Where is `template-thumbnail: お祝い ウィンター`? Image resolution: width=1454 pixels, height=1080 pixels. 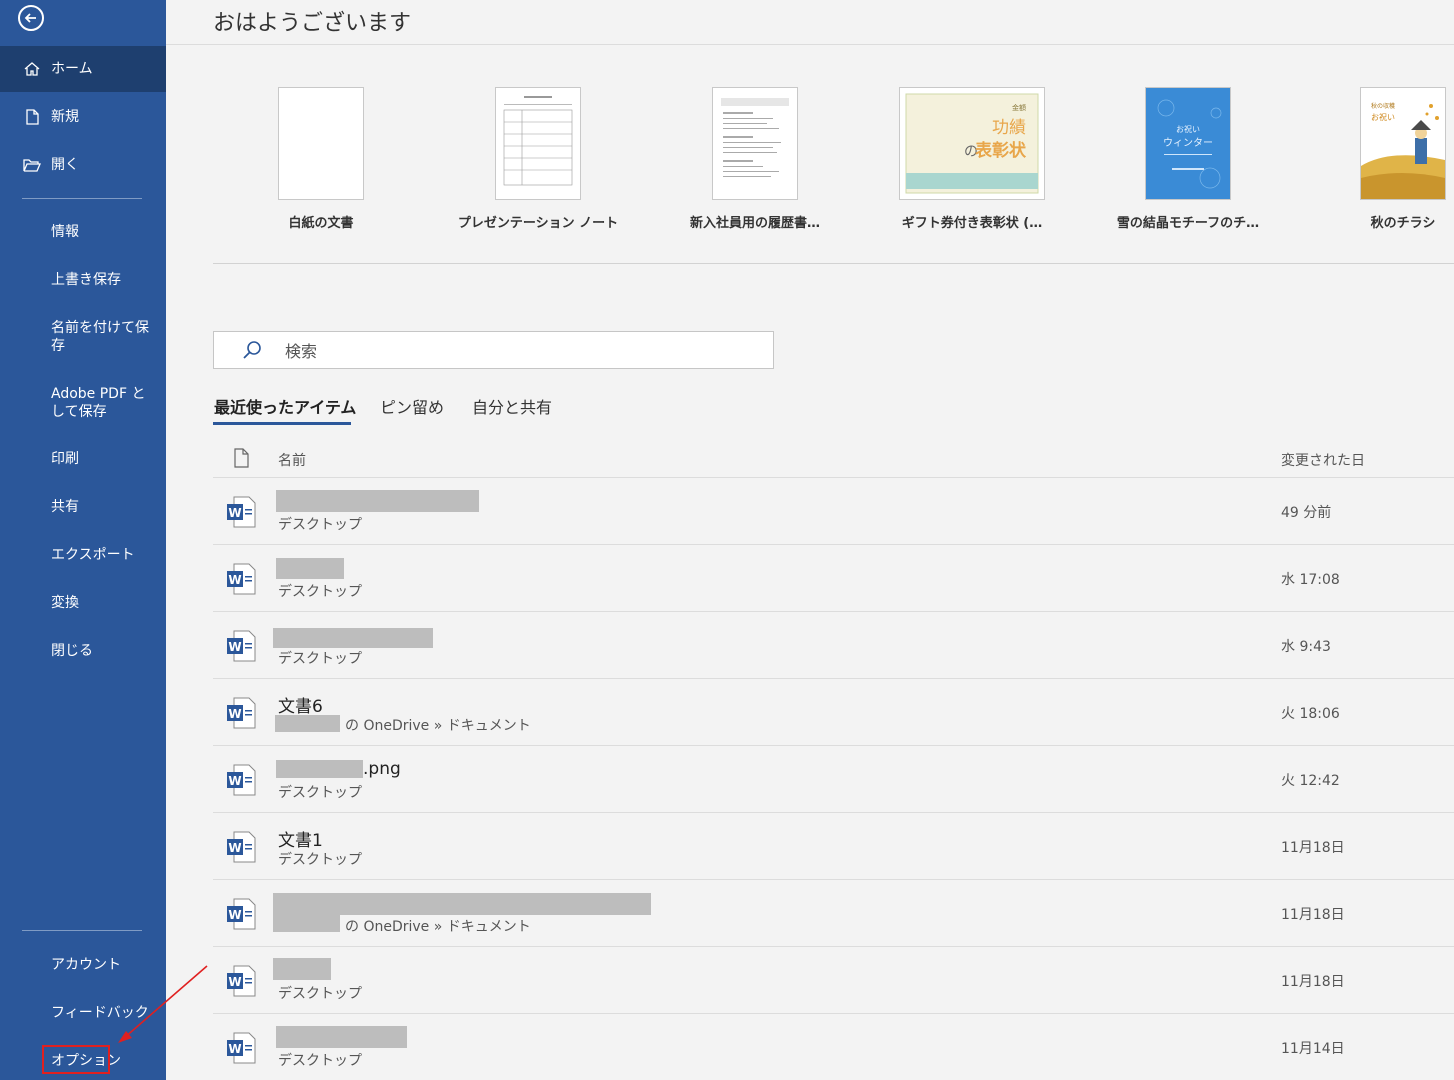 template-thumbnail: お祝い ウィンター is located at coordinates (1188, 143).